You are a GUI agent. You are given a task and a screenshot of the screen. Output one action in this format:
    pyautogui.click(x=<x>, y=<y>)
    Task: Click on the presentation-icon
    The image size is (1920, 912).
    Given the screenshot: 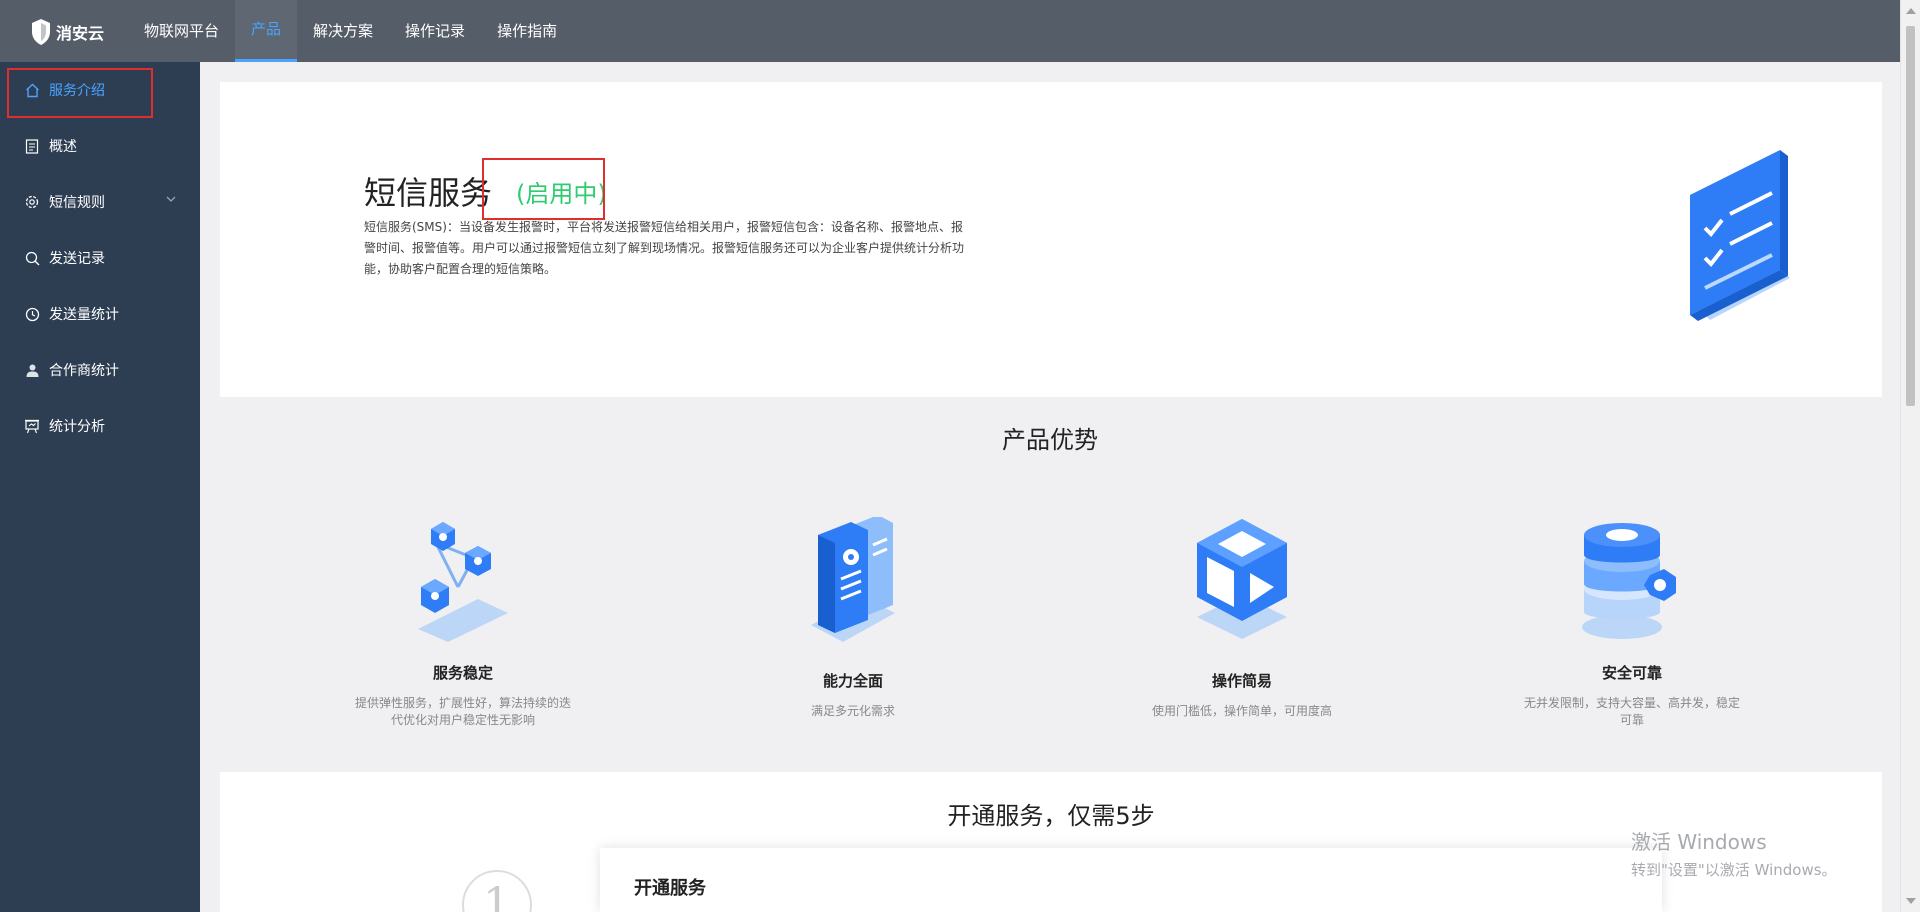 What is the action you would take?
    pyautogui.click(x=32, y=426)
    